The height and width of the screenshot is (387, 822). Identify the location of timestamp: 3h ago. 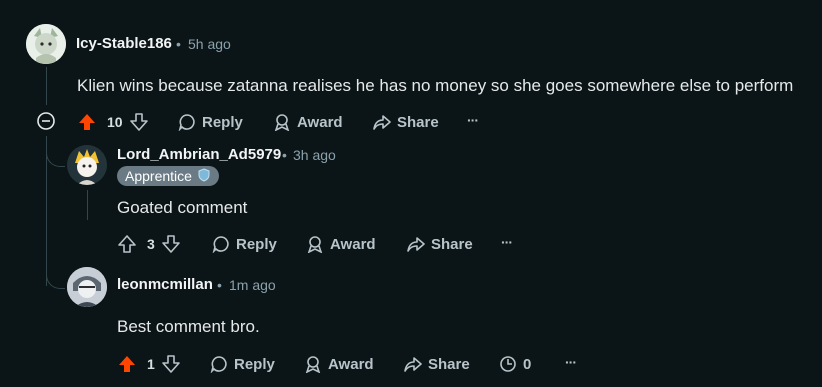
(314, 155).